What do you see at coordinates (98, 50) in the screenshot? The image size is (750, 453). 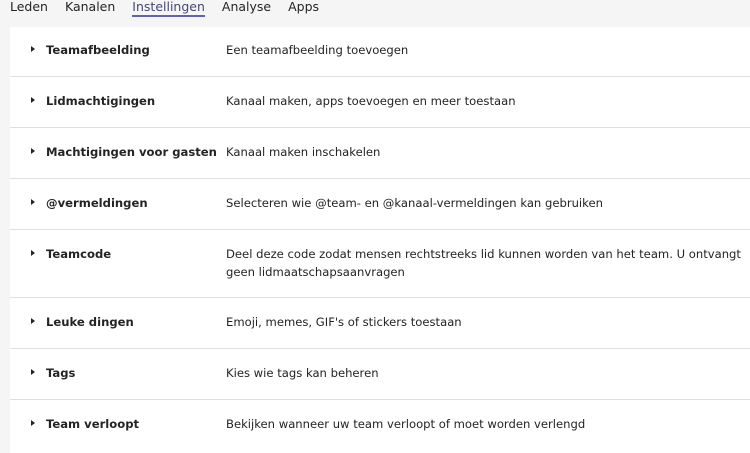 I see `setting-title: Teamafbeelding` at bounding box center [98, 50].